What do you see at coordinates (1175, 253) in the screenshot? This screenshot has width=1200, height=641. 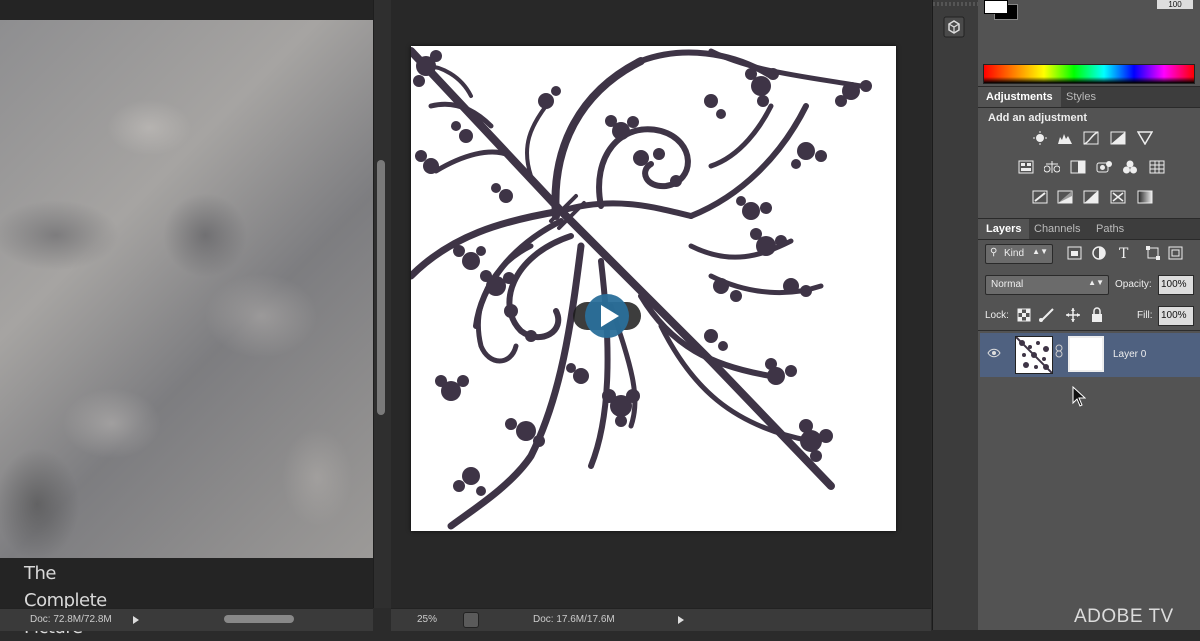 I see `filter-smart-object-icon` at bounding box center [1175, 253].